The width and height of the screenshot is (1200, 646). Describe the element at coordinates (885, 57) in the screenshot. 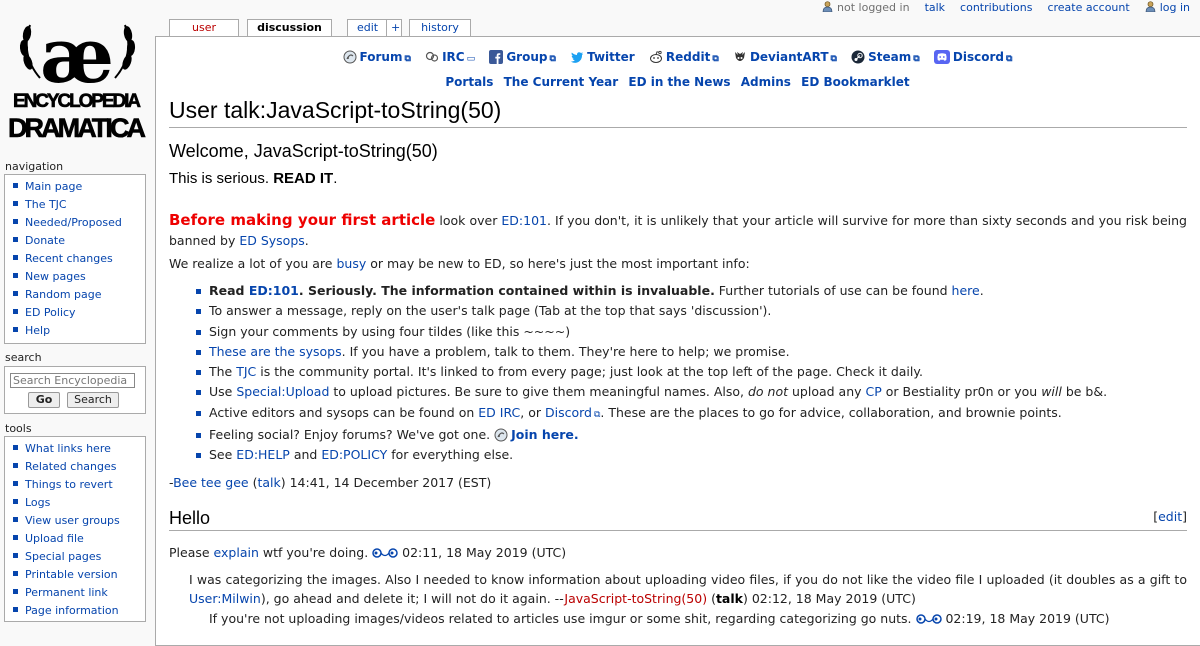

I see `steam-link: Steam ⧉` at that location.